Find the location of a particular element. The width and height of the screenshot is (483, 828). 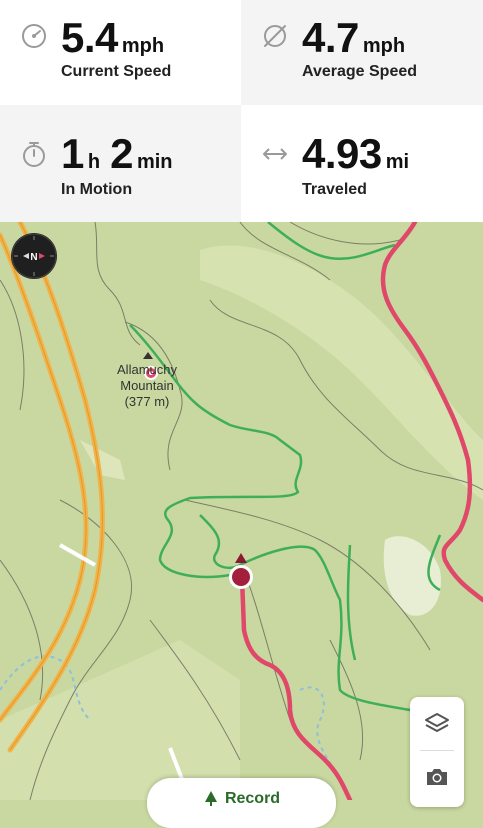

average-speed-value-group: 4.7 mph is located at coordinates (353, 38).